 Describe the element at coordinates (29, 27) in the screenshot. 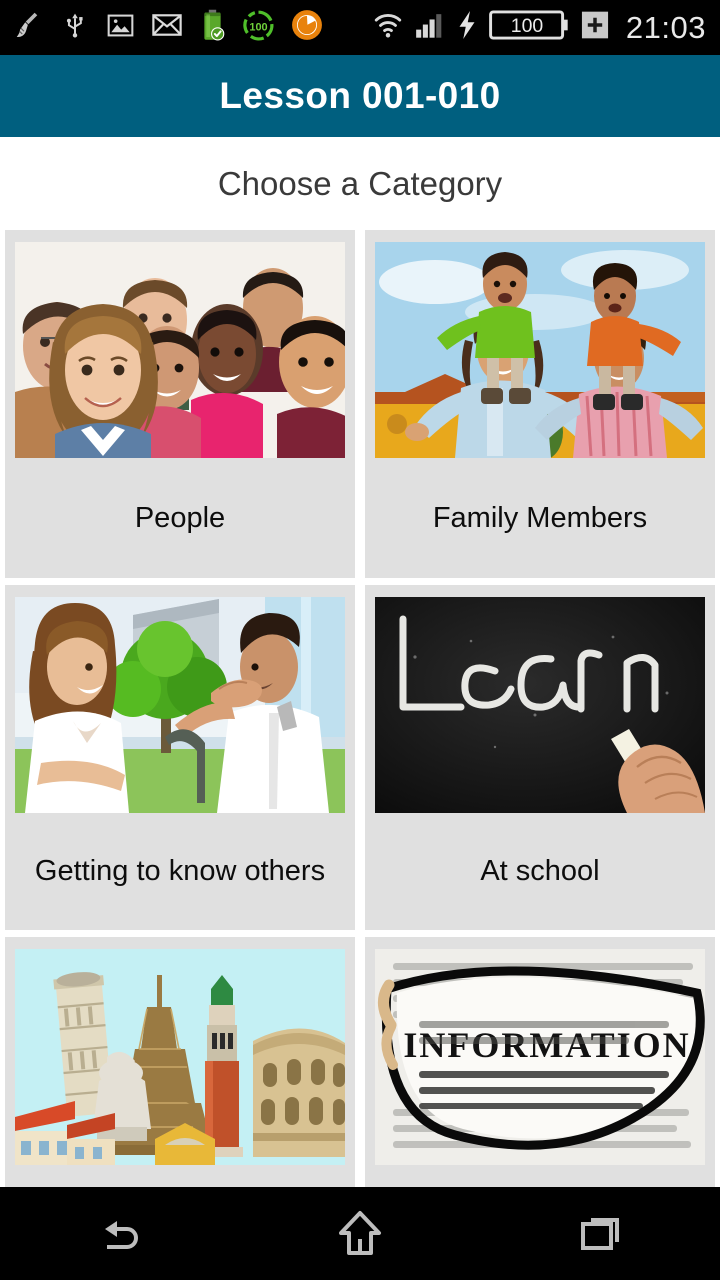

I see `cleaner-broom-icon` at that location.